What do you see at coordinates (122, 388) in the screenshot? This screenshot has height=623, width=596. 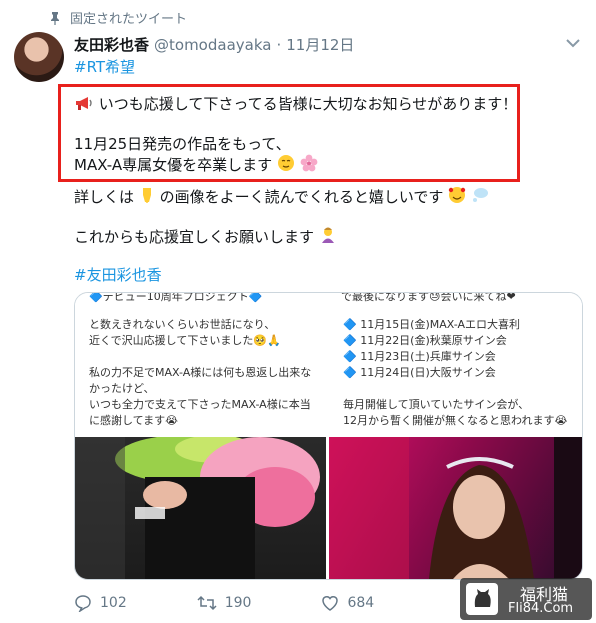 I see `image-1-line: かったけど、` at bounding box center [122, 388].